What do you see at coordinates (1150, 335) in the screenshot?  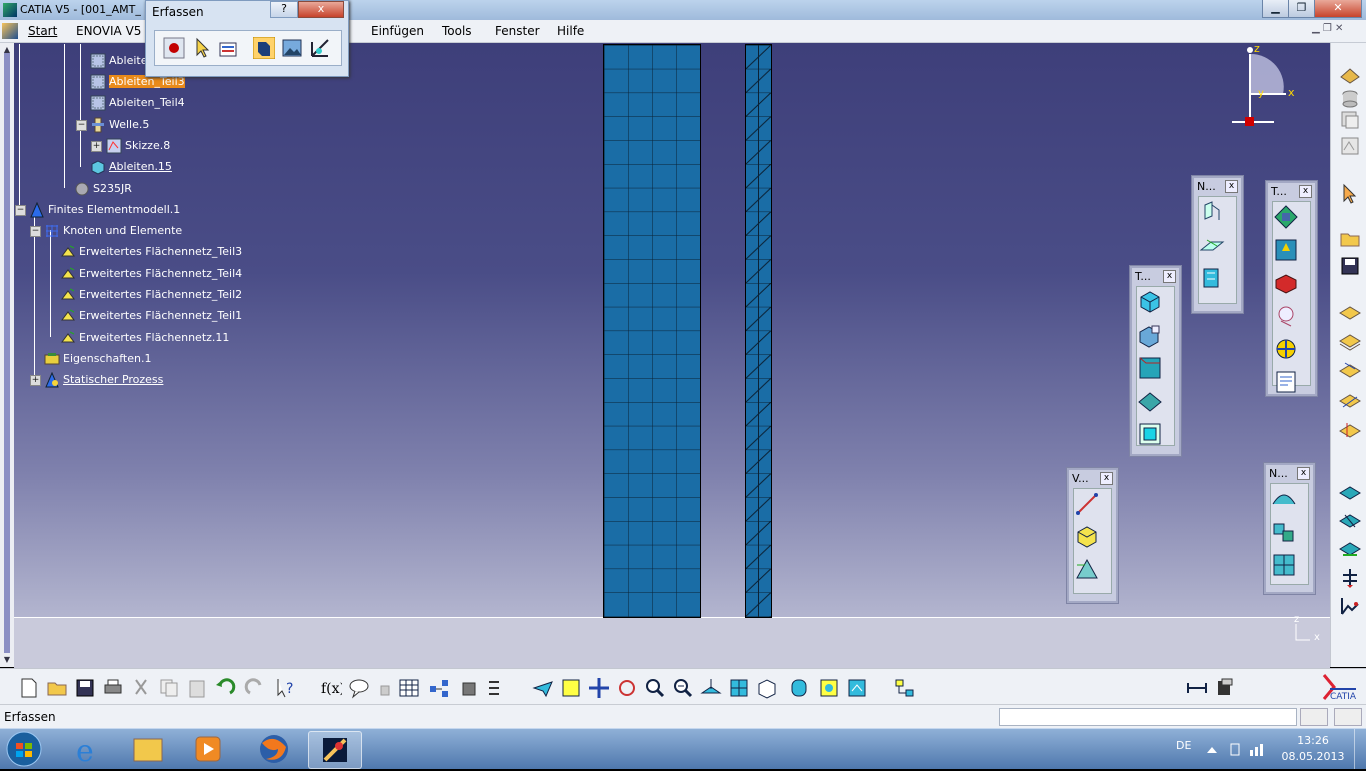 I see `tetra-mesh-icon` at bounding box center [1150, 335].